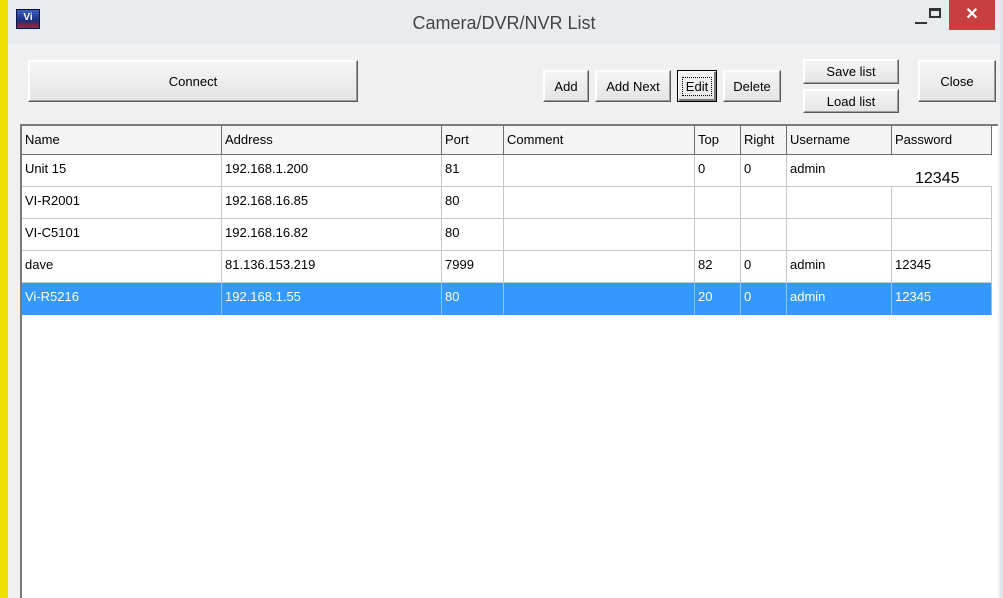 This screenshot has height=598, width=1003. I want to click on cell-port: 7999, so click(473, 267).